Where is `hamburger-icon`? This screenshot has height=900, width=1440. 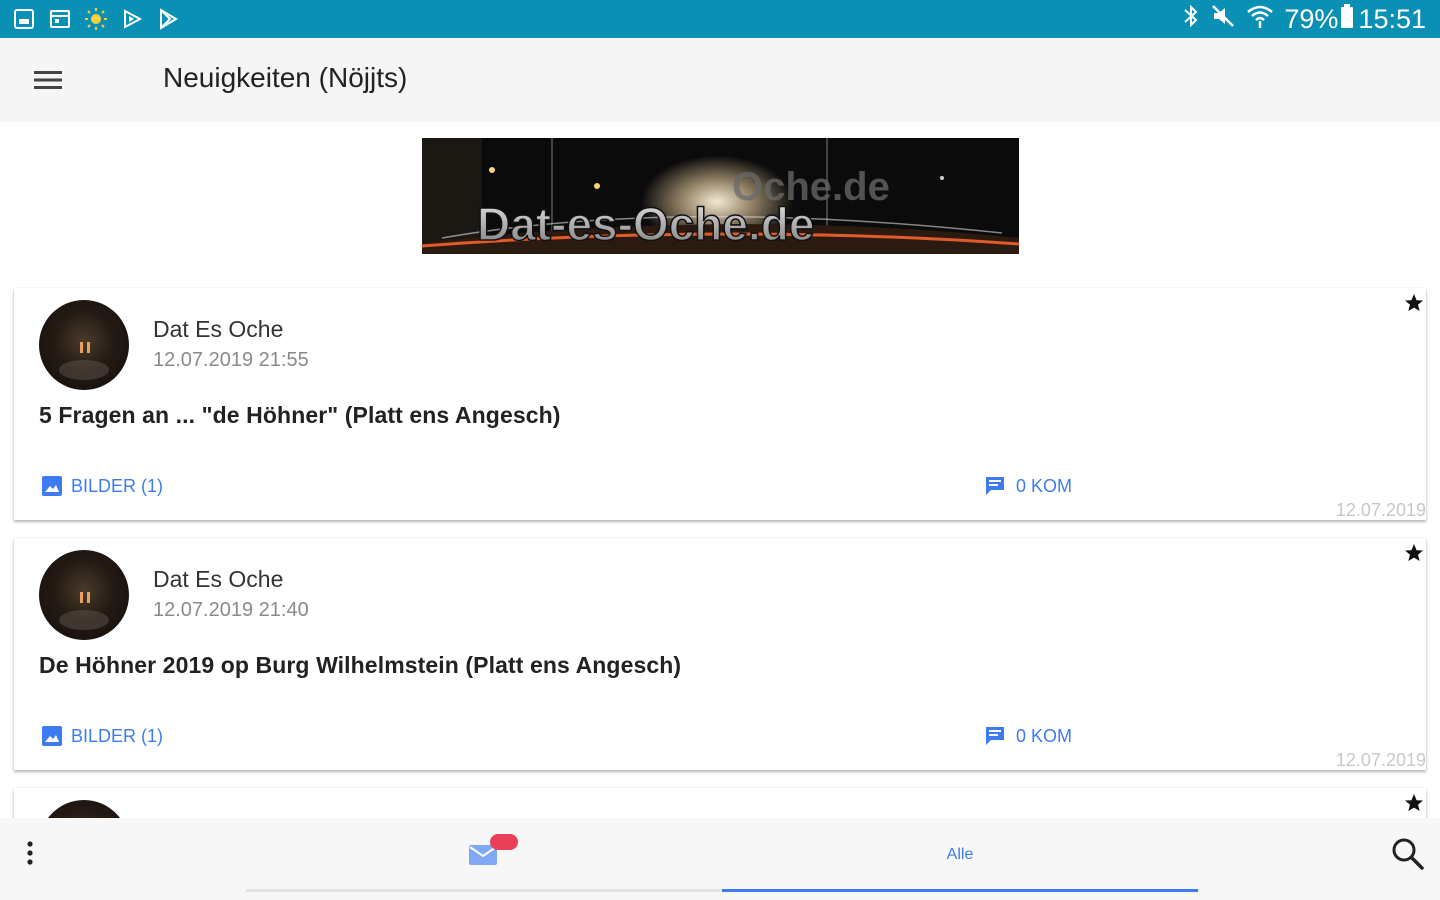 hamburger-icon is located at coordinates (48, 80).